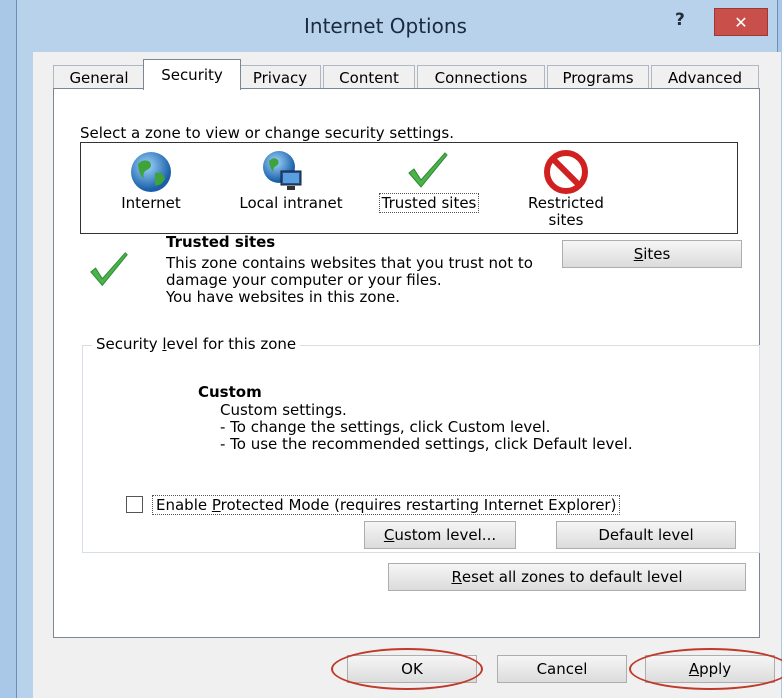 The image size is (782, 698). Describe the element at coordinates (705, 669) in the screenshot. I see `apply-highlight-annotation` at that location.